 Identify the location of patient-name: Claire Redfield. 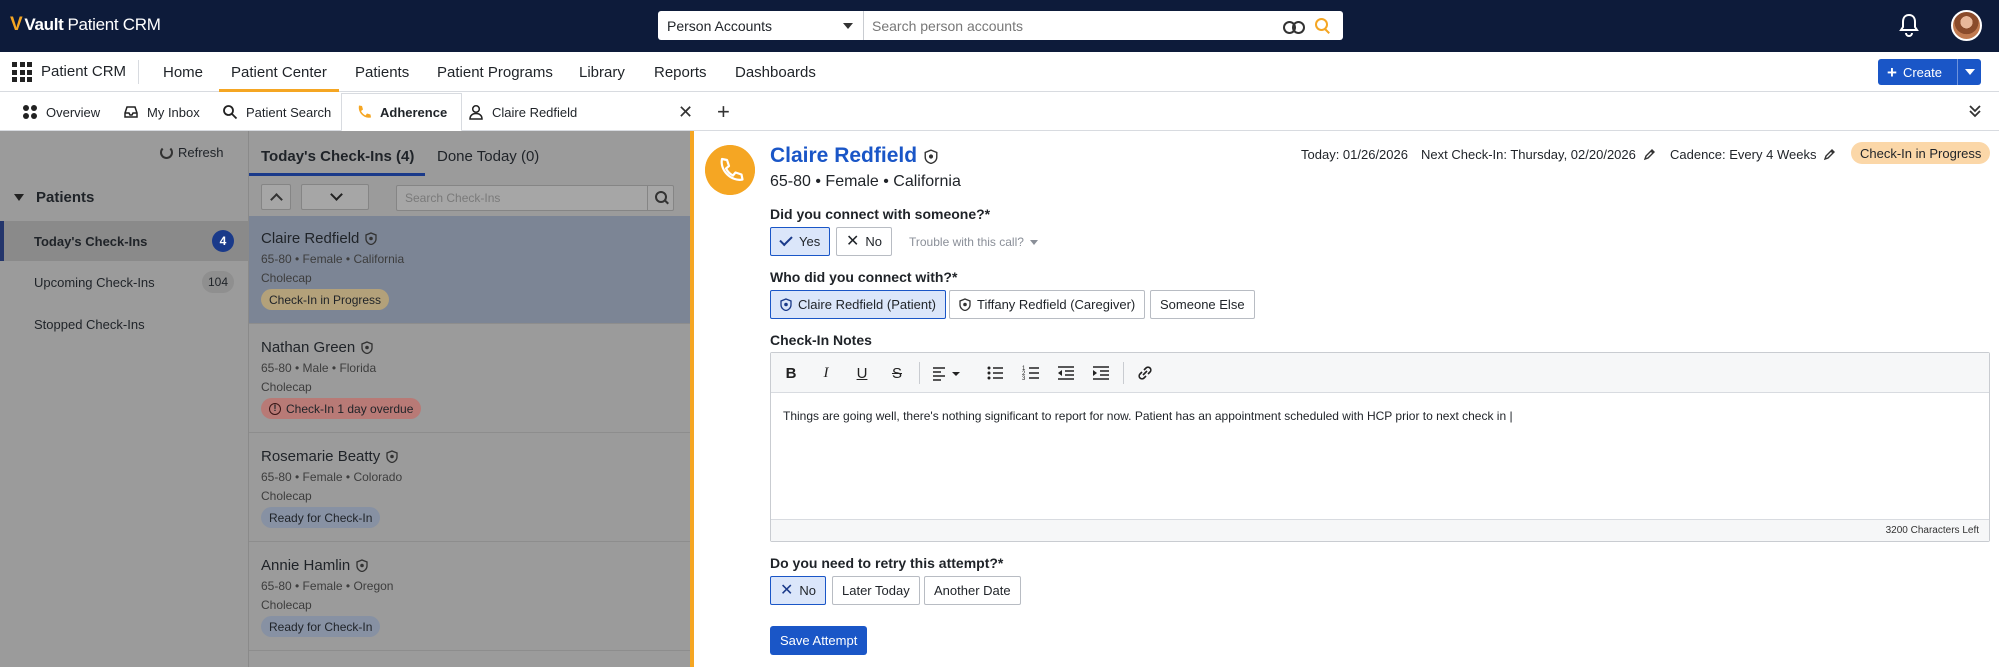
(319, 238).